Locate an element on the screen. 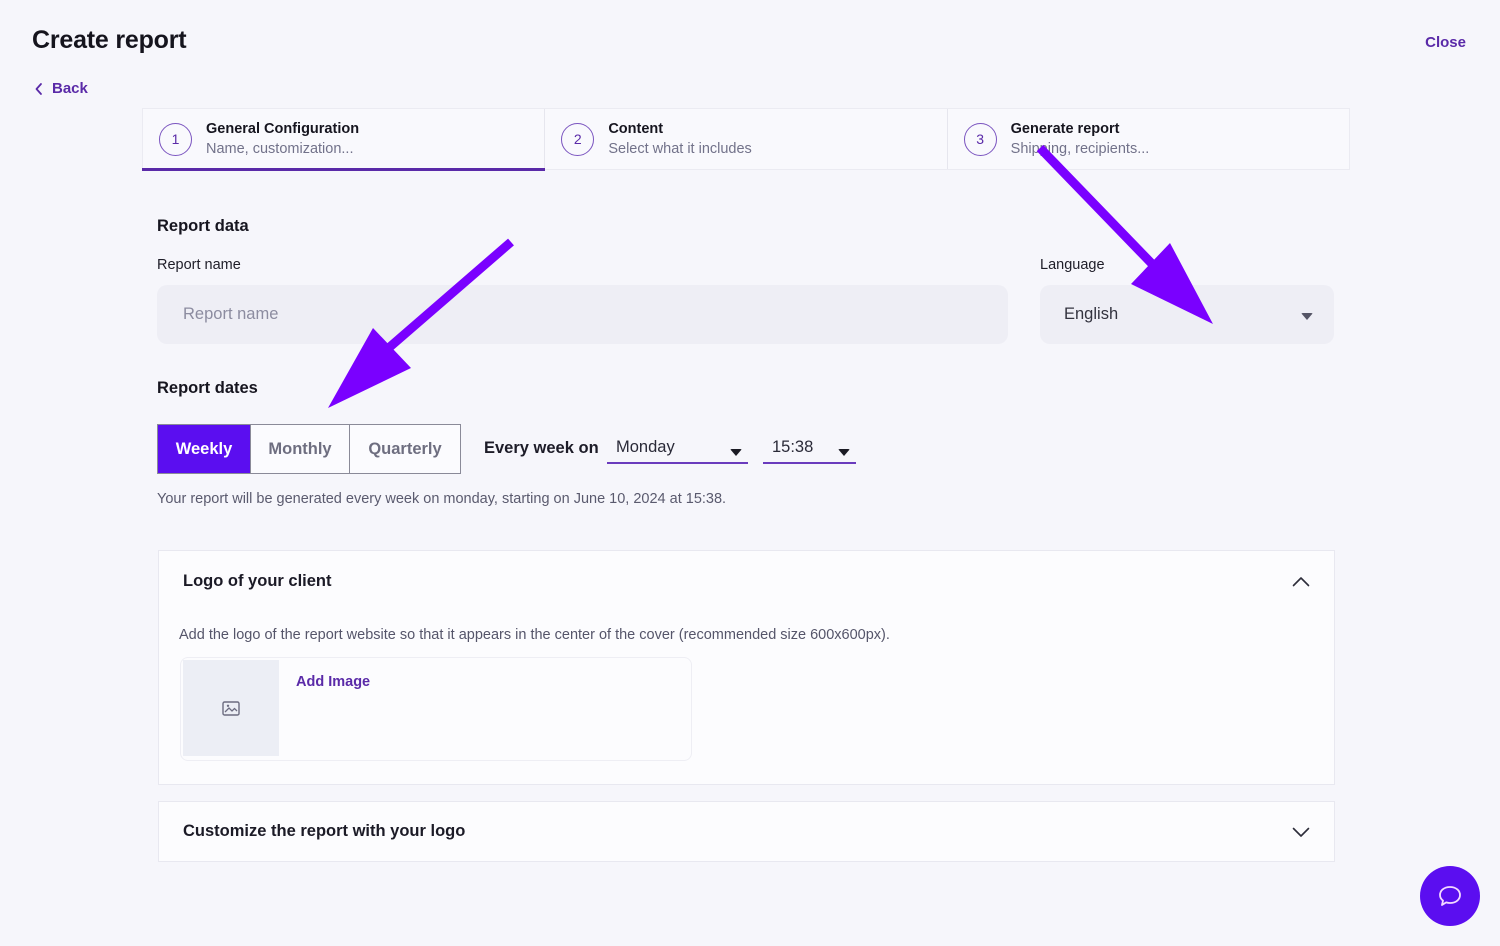 The height and width of the screenshot is (946, 1500). back-button: Back is located at coordinates (61, 88).